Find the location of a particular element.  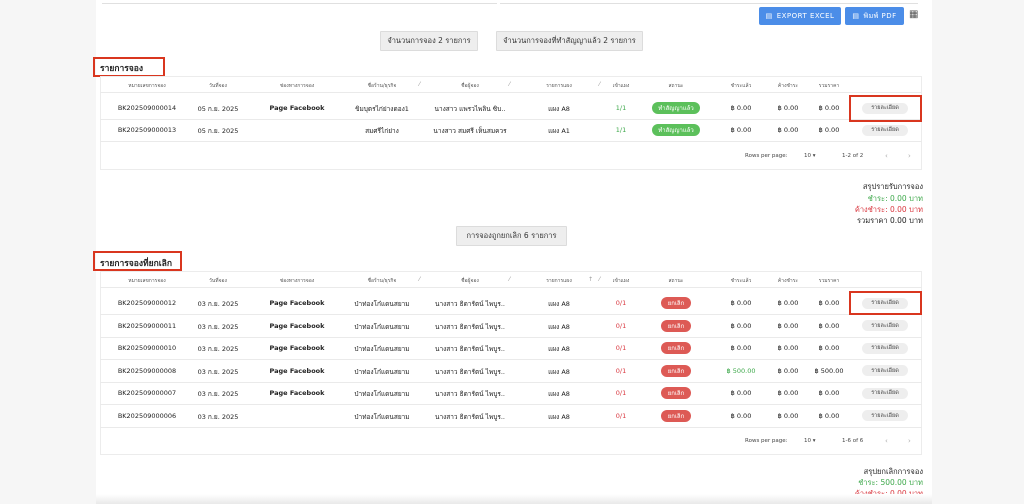

right-gutter is located at coordinates (978, 252).